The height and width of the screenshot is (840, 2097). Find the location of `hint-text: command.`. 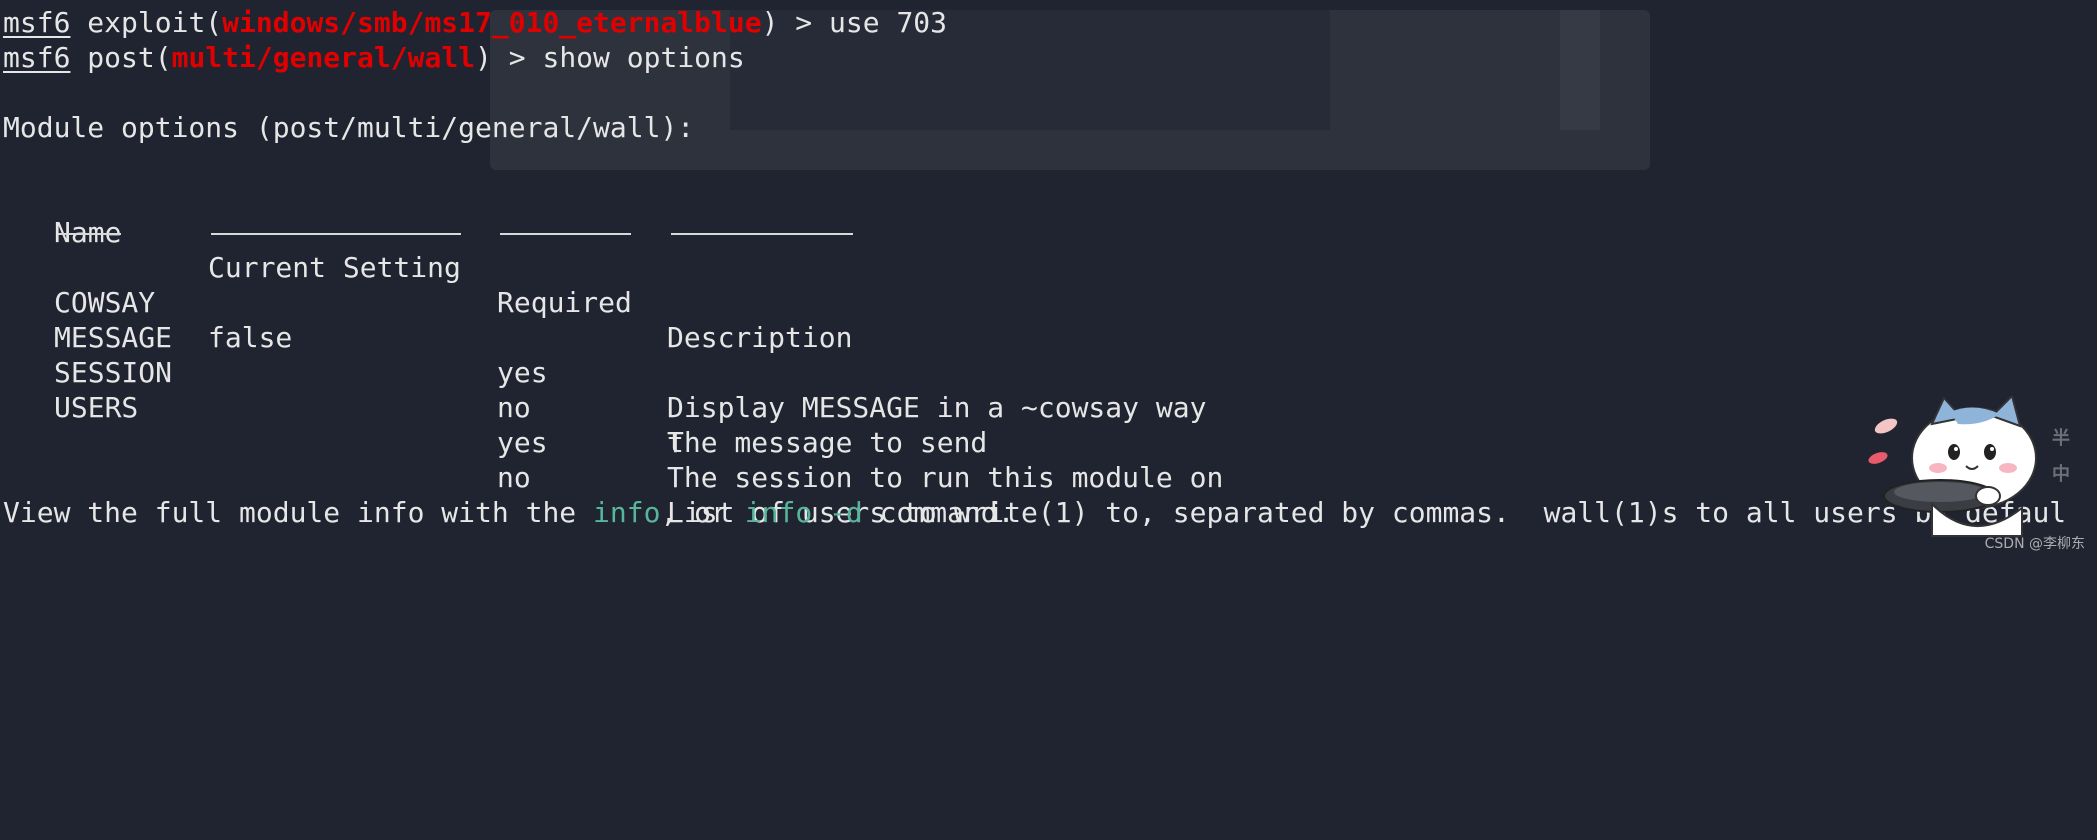

hint-text: command. is located at coordinates (938, 512).